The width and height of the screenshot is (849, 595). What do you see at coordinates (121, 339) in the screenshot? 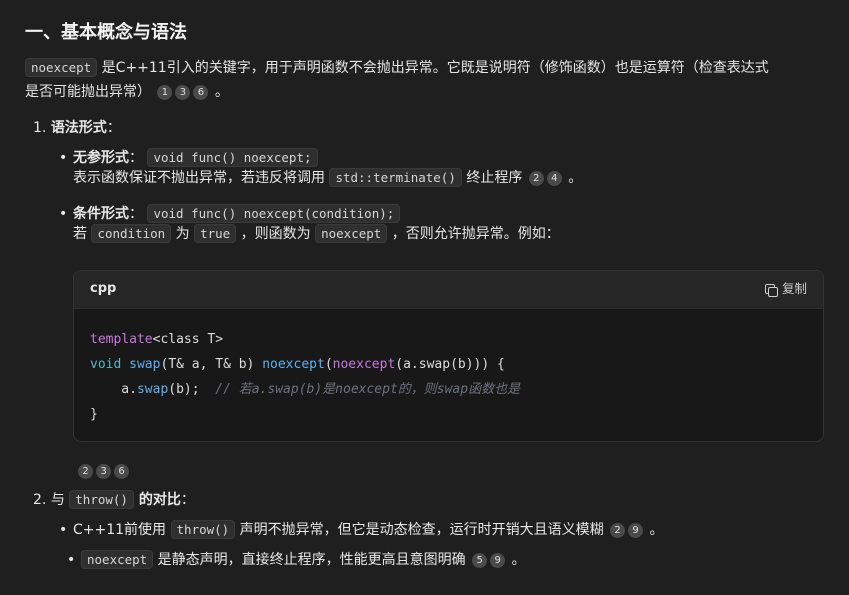
I see `code-token: template` at bounding box center [121, 339].